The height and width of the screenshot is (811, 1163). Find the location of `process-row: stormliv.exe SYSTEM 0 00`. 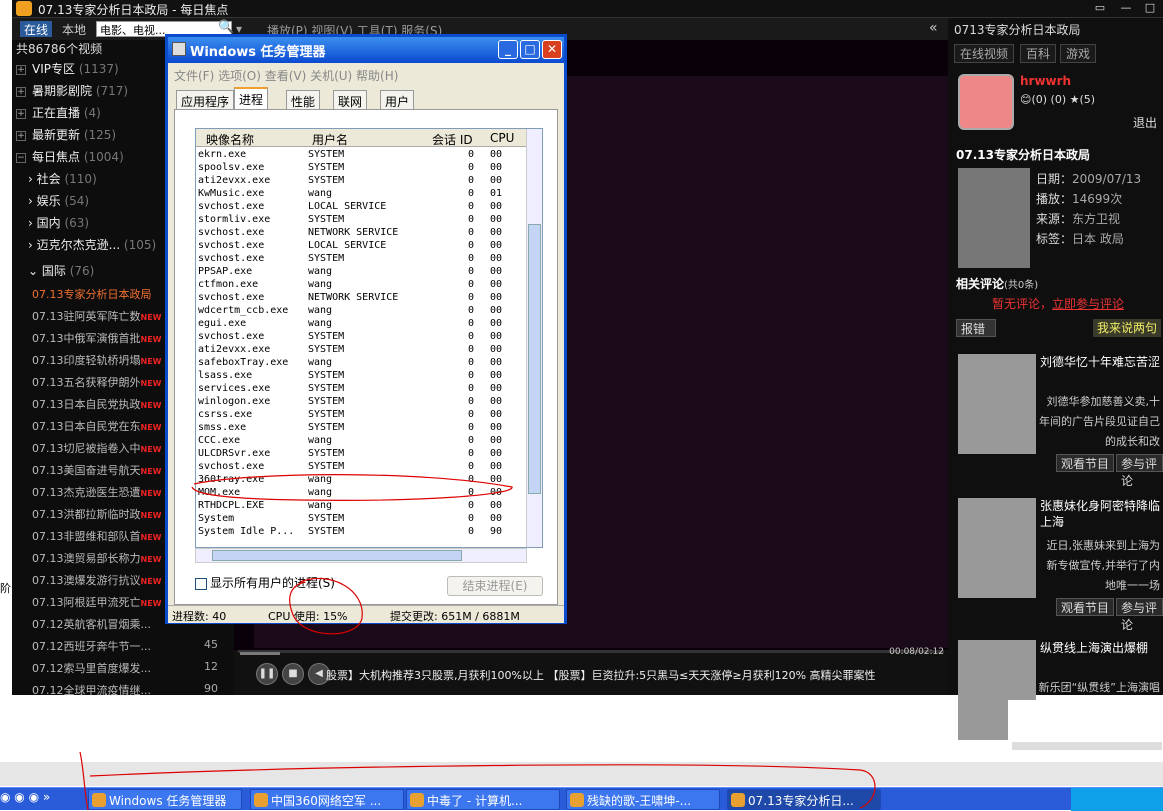

process-row: stormliv.exe SYSTEM 0 00 is located at coordinates (361, 219).